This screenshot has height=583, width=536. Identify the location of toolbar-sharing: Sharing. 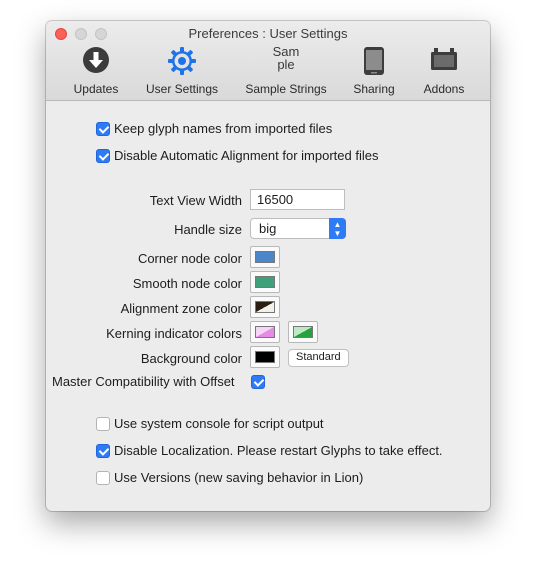
(374, 72).